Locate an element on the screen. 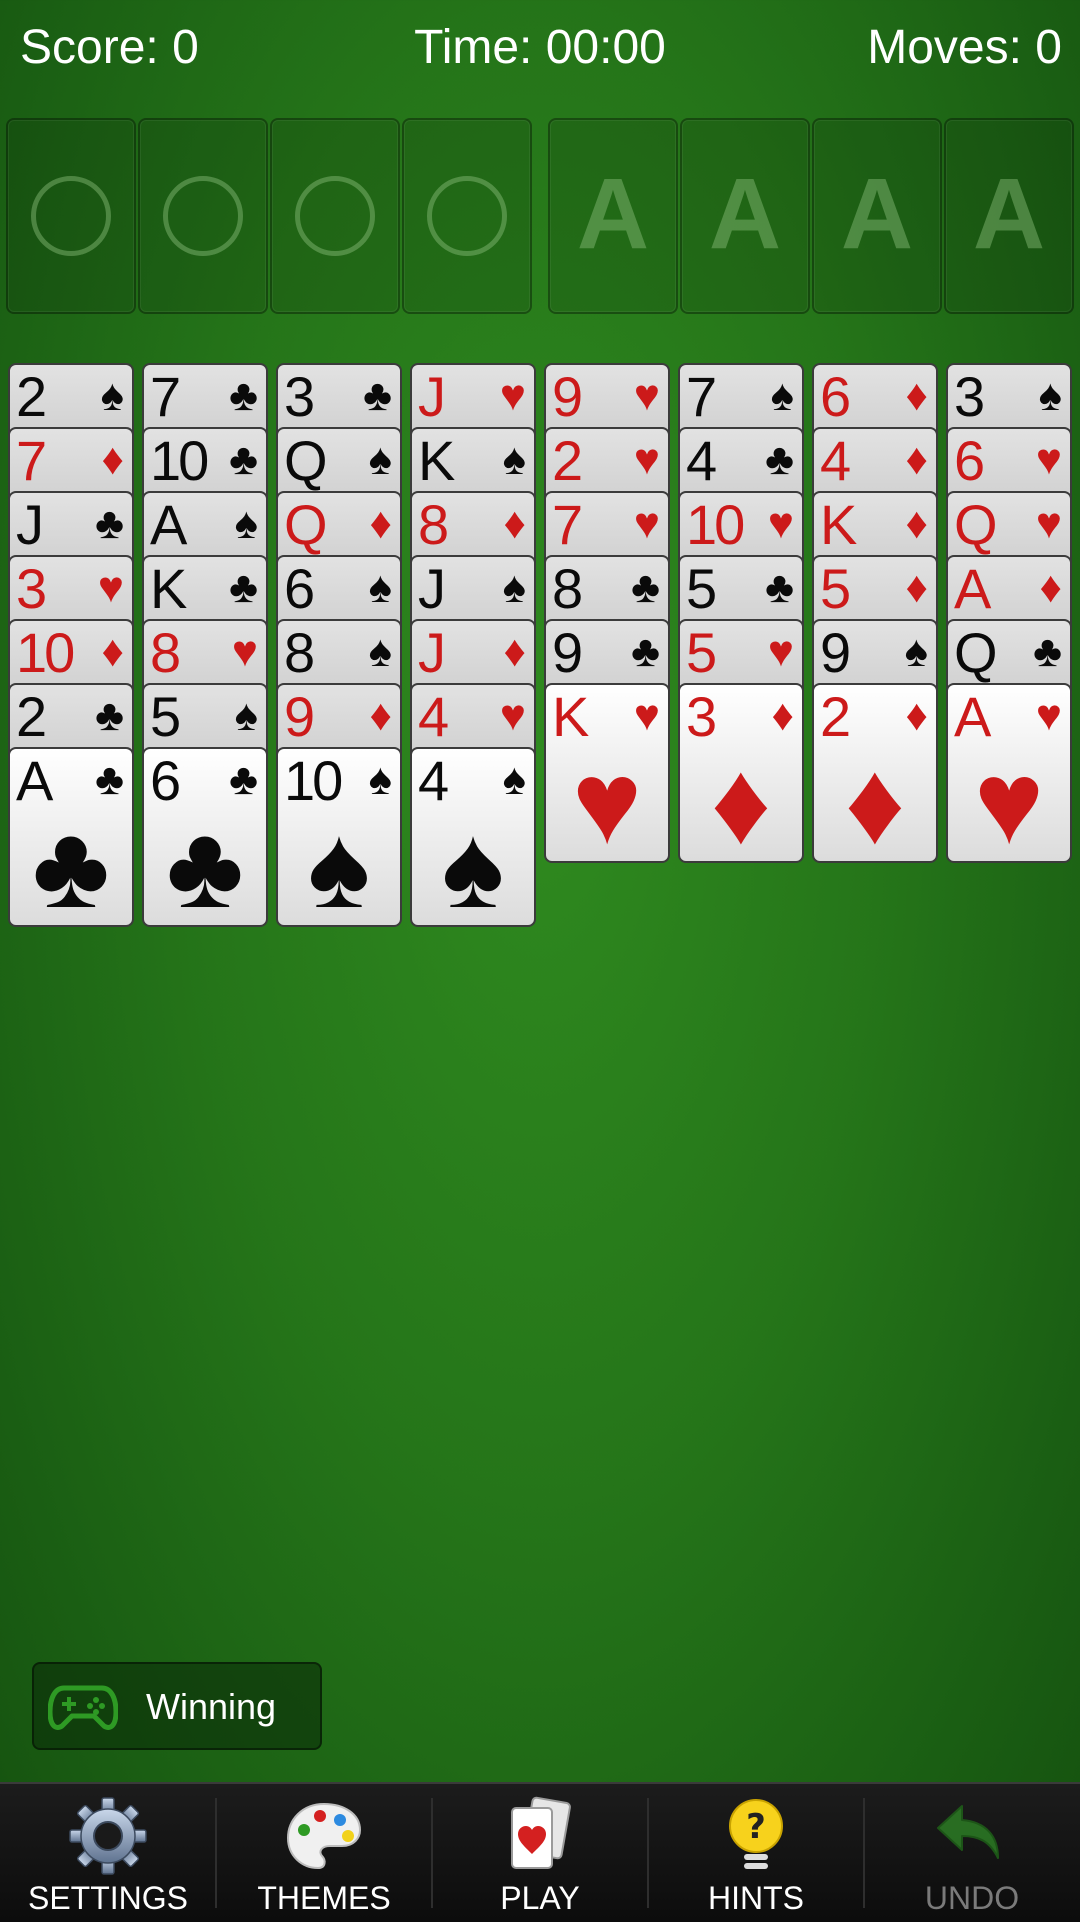 The width and height of the screenshot is (1080, 1922). undo-button: UNDO is located at coordinates (972, 1853).